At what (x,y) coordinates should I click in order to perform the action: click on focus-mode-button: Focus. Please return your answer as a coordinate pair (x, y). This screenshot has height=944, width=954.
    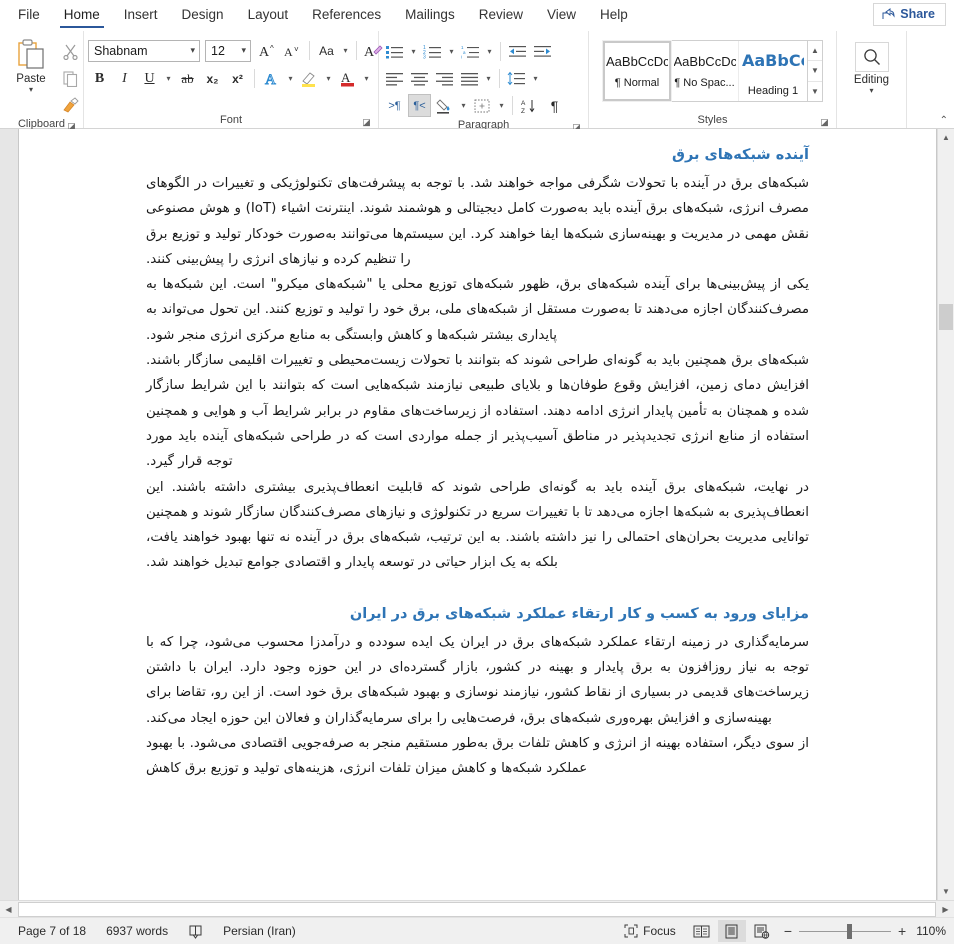
    Looking at the image, I should click on (650, 931).